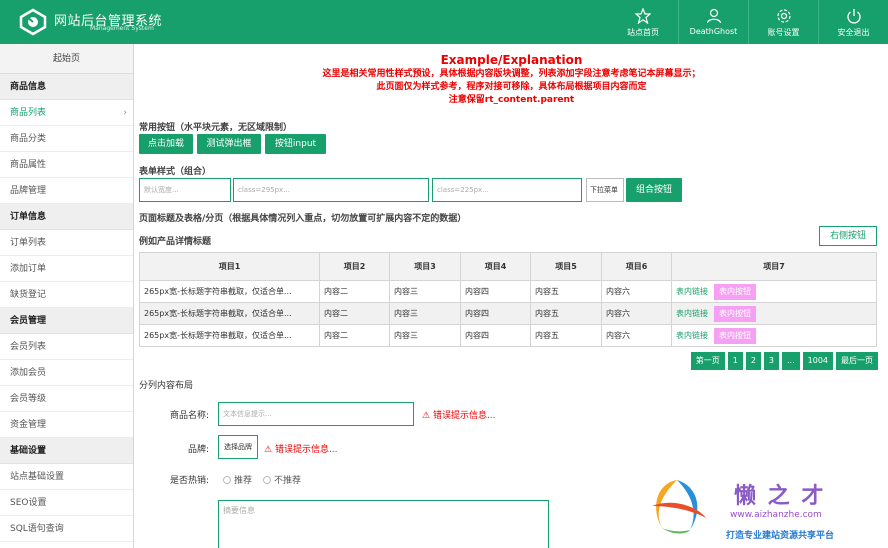 Image resolution: width=888 pixels, height=548 pixels. I want to click on nav-home-label: 站点首页, so click(643, 32).